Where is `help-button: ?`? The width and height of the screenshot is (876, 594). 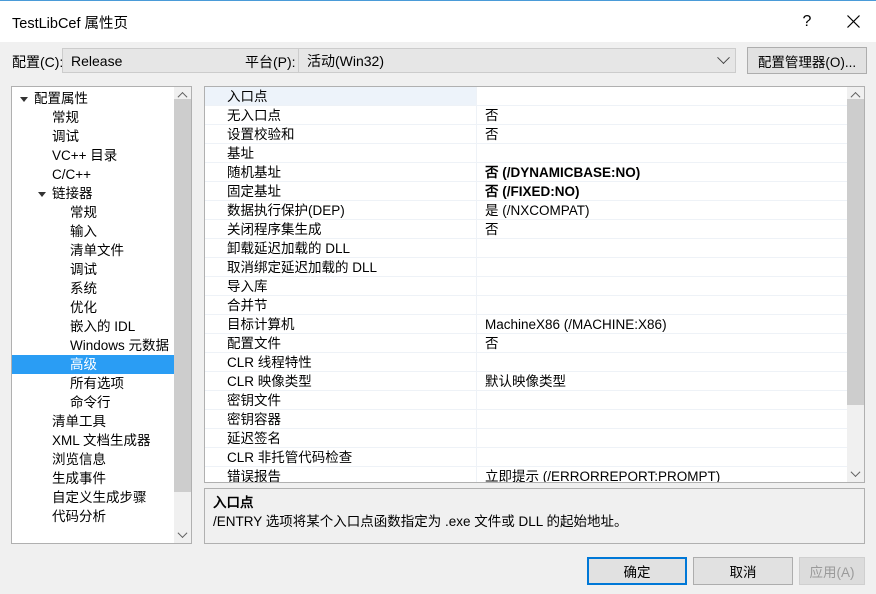 help-button: ? is located at coordinates (807, 21).